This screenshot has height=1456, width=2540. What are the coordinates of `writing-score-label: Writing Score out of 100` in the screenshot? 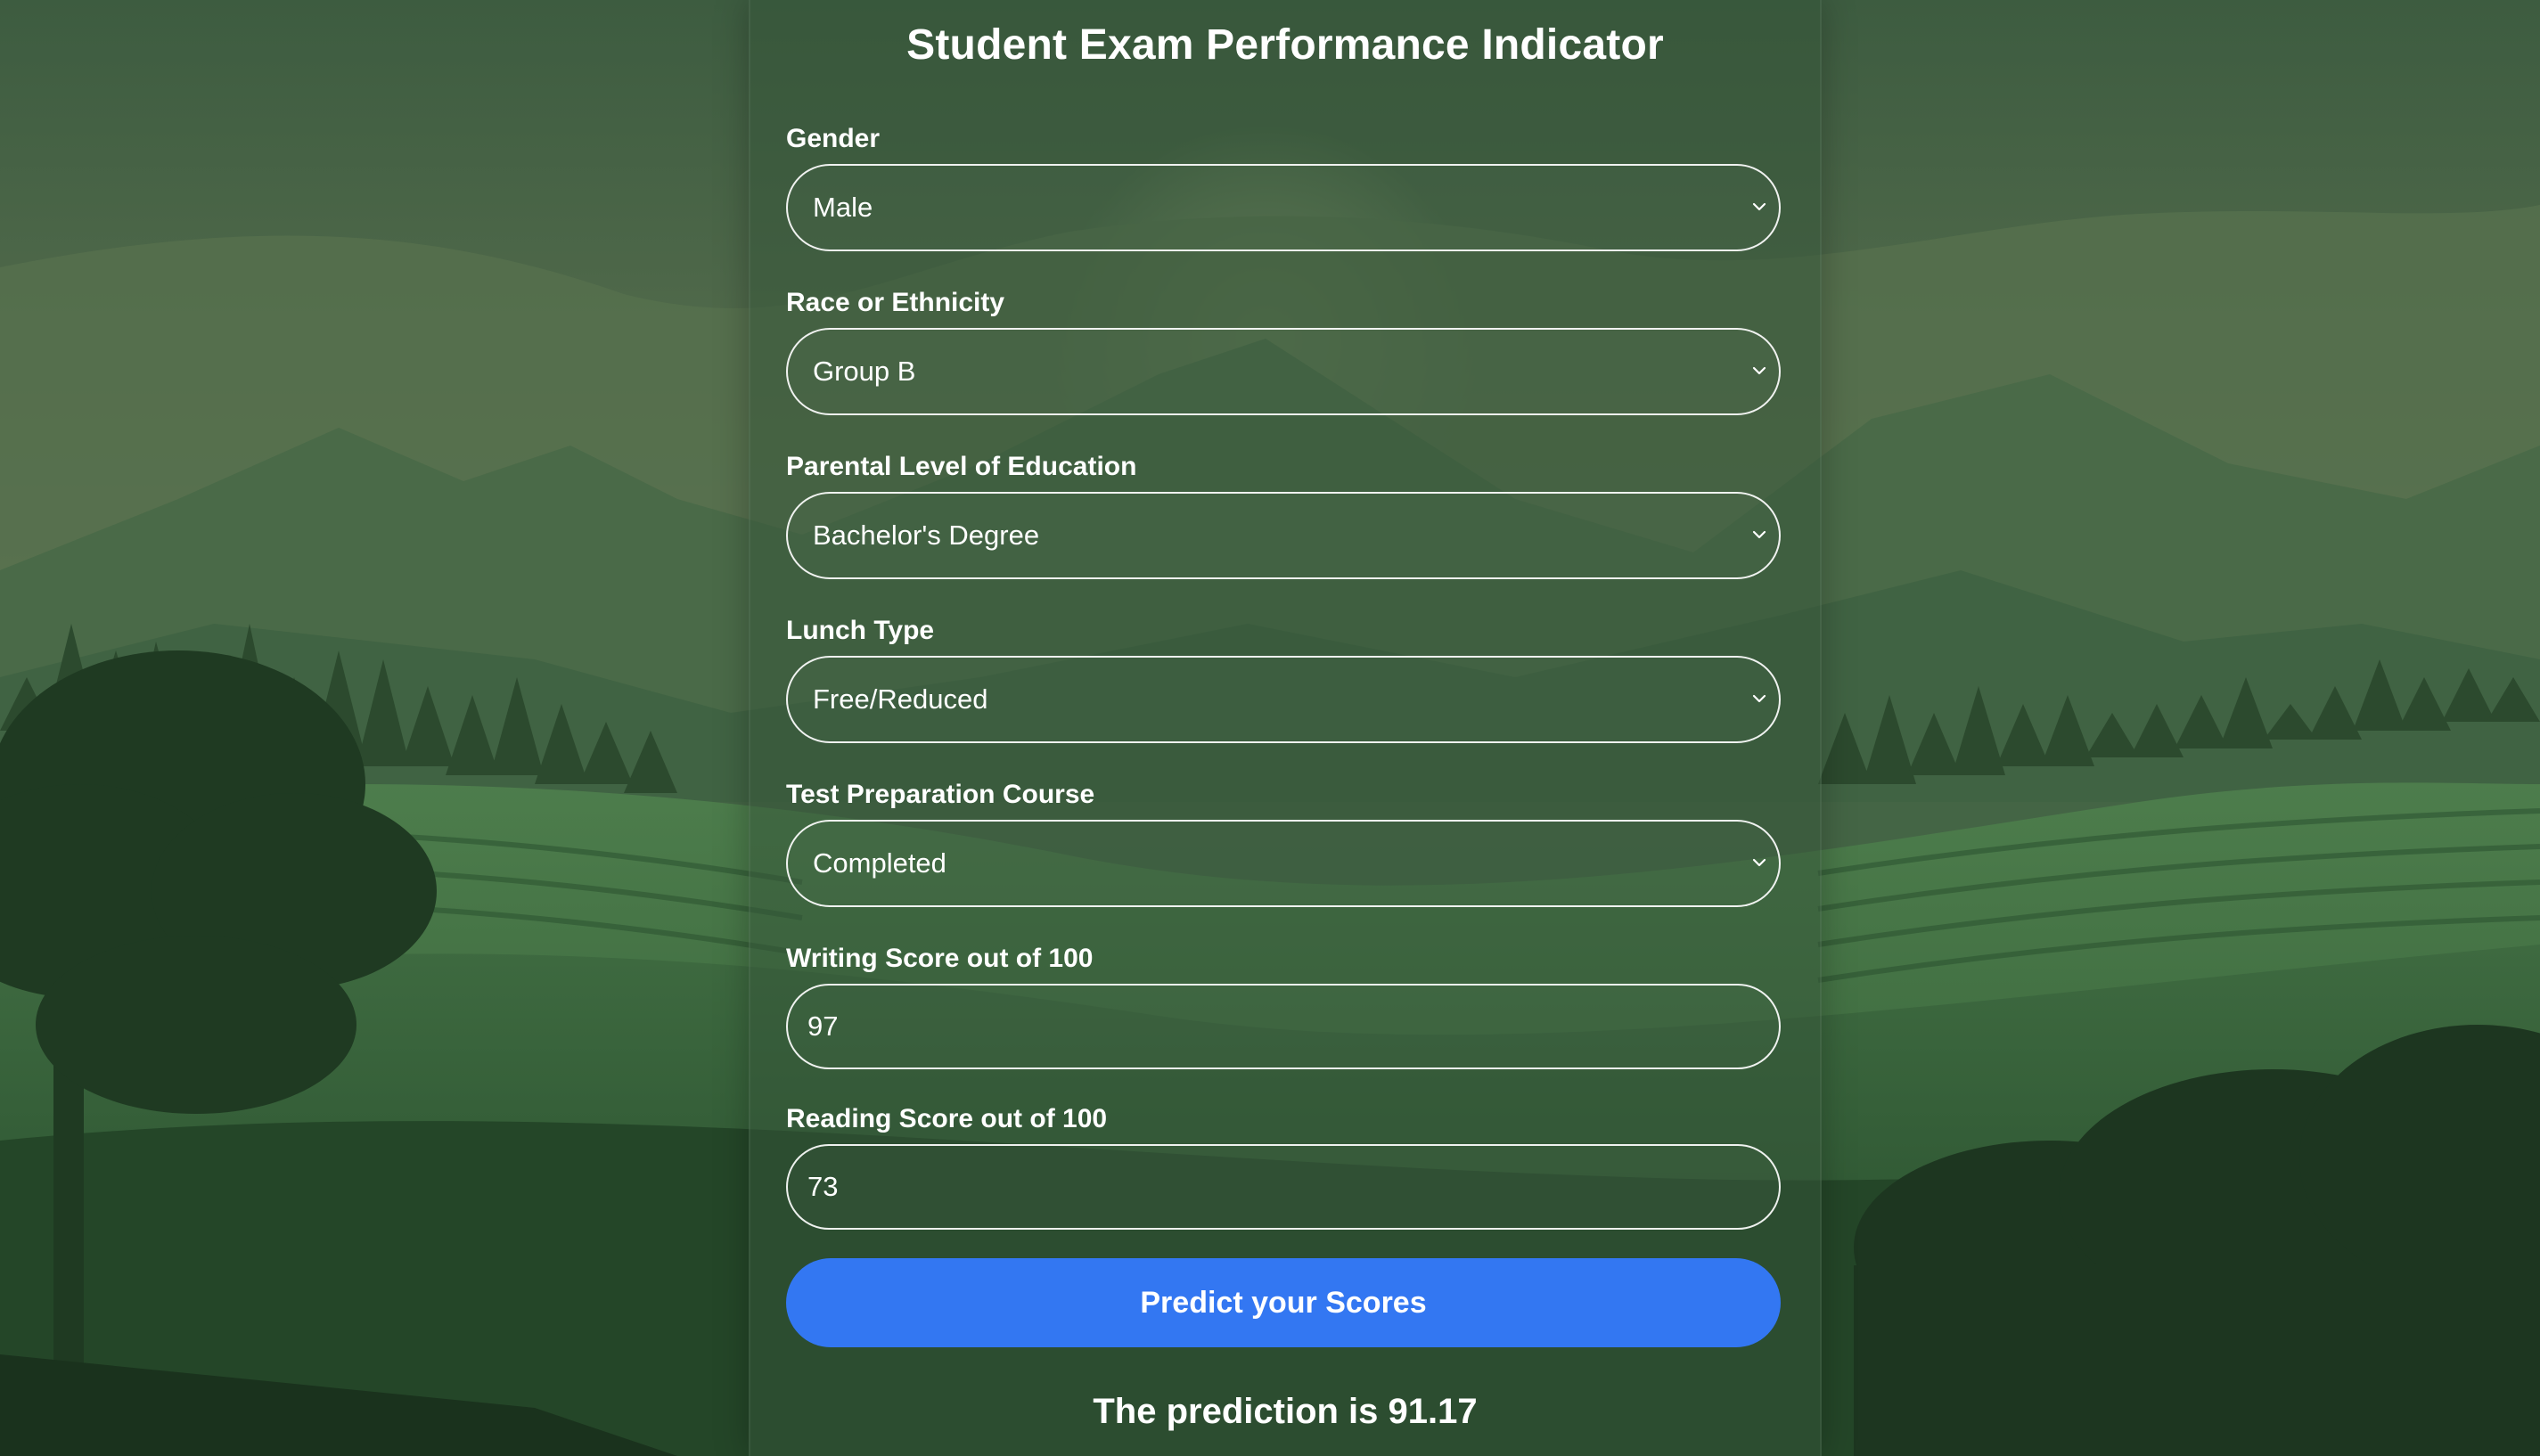 It's located at (940, 959).